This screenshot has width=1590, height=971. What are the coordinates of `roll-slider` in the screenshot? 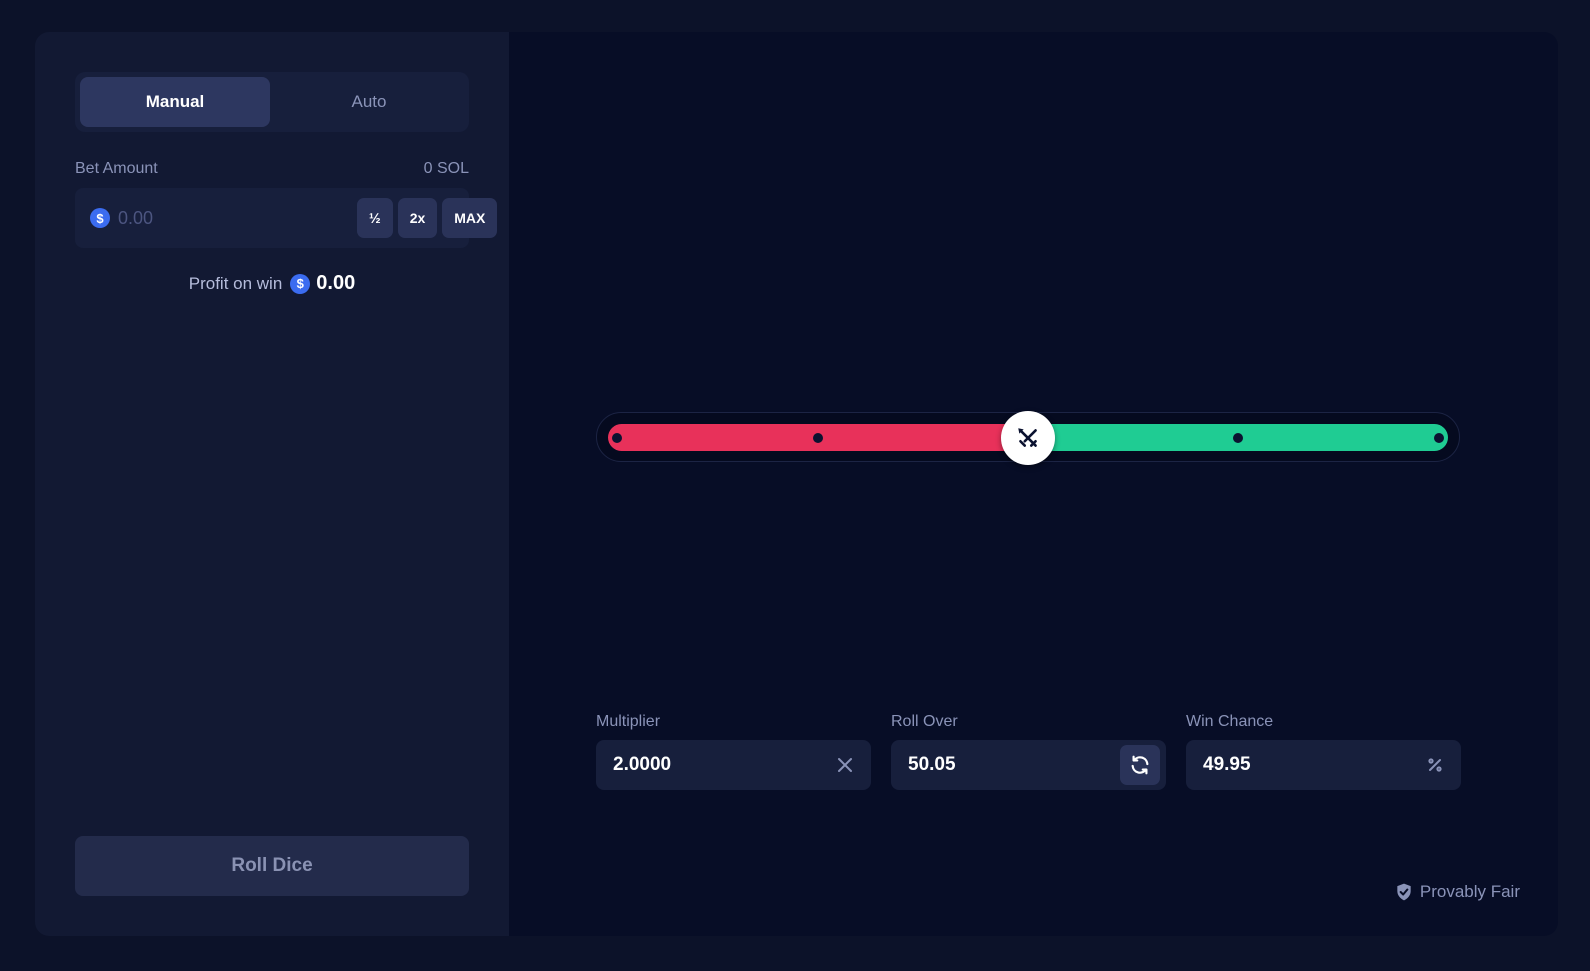 It's located at (1028, 438).